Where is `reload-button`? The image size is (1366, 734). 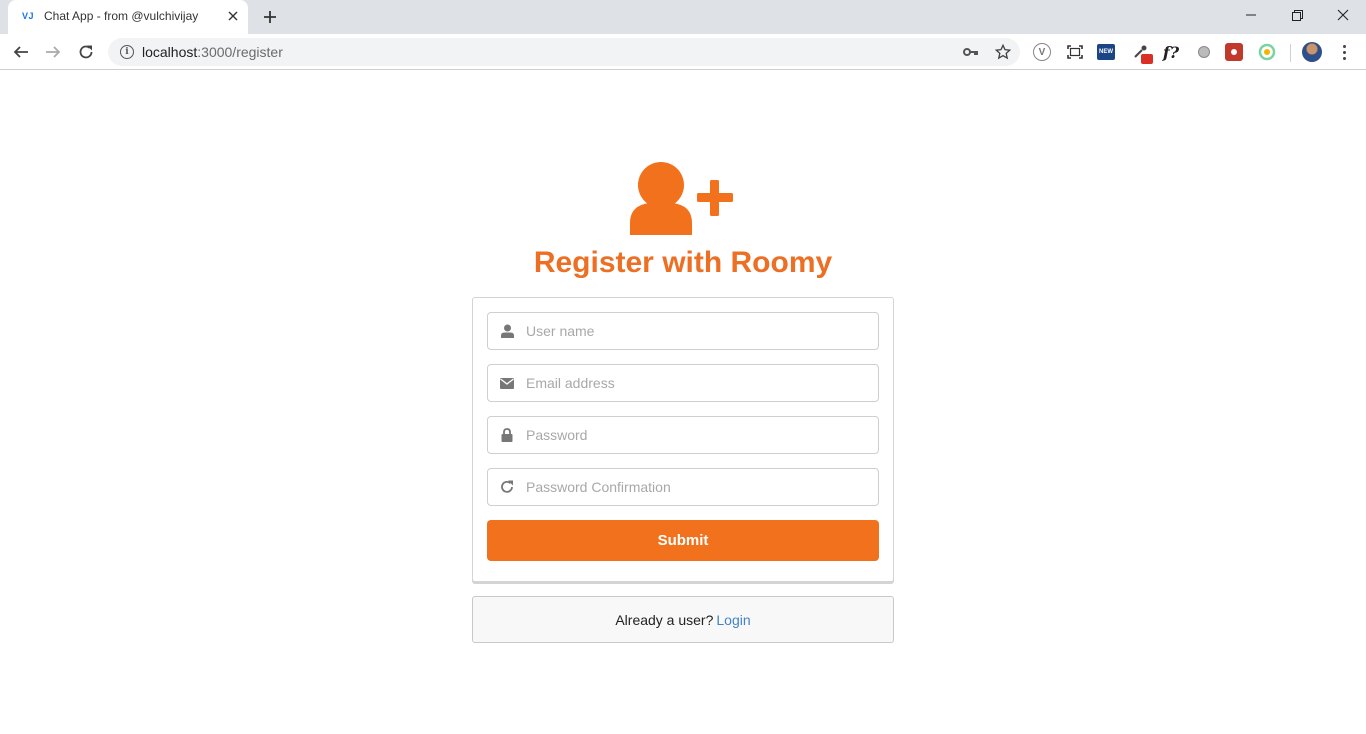 reload-button is located at coordinates (86, 52).